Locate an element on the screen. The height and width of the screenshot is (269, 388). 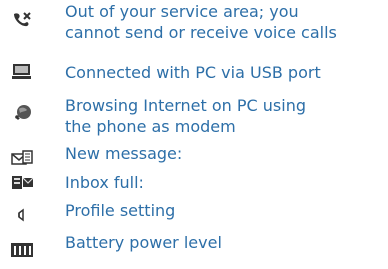
battery-level-icon is located at coordinates (26, 250).